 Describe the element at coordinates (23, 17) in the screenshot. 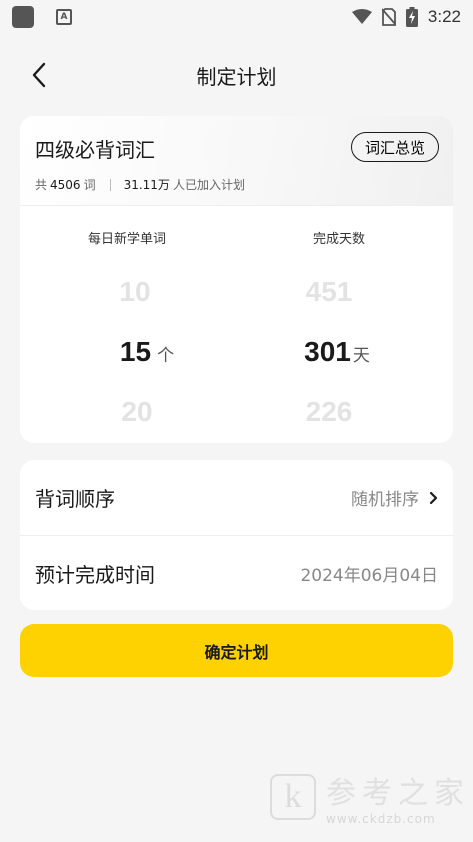

I see `app-notification-icon` at that location.